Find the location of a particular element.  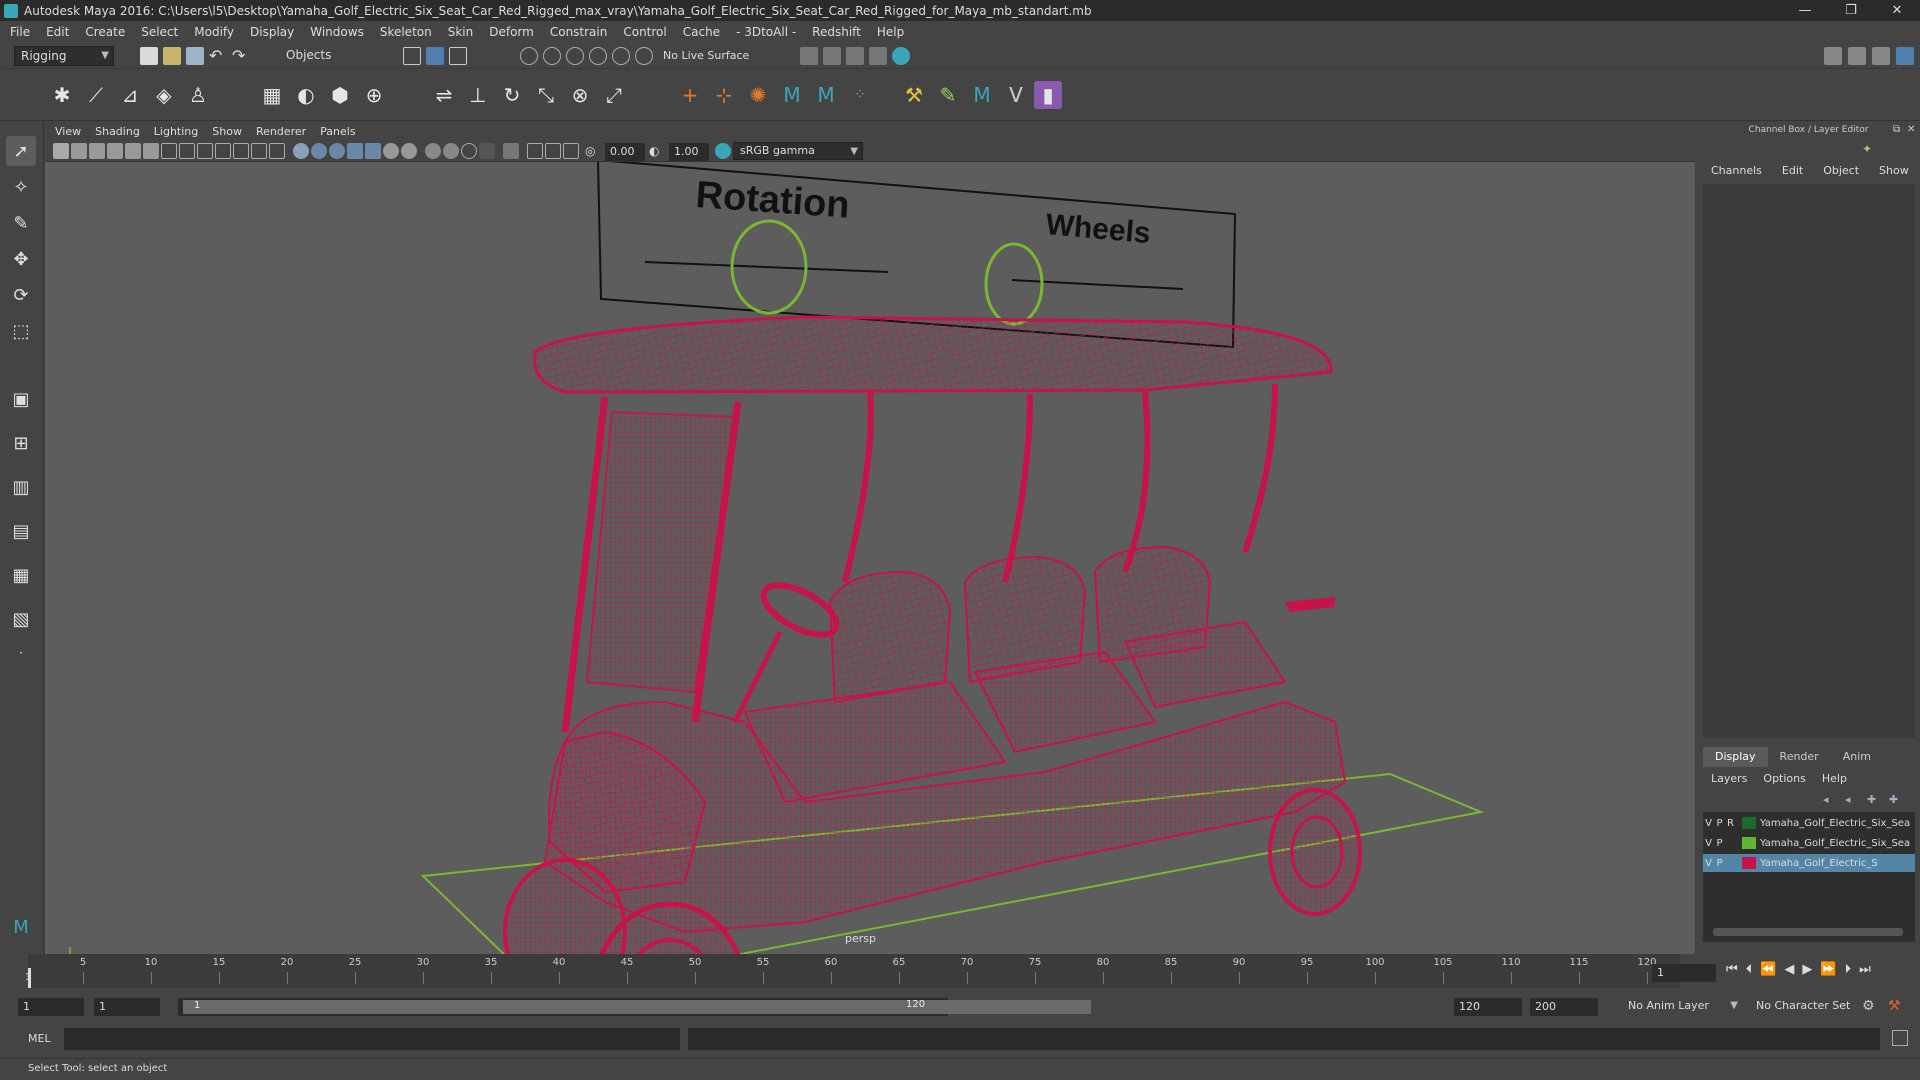

undo-icon: ↶ is located at coordinates (218, 56).